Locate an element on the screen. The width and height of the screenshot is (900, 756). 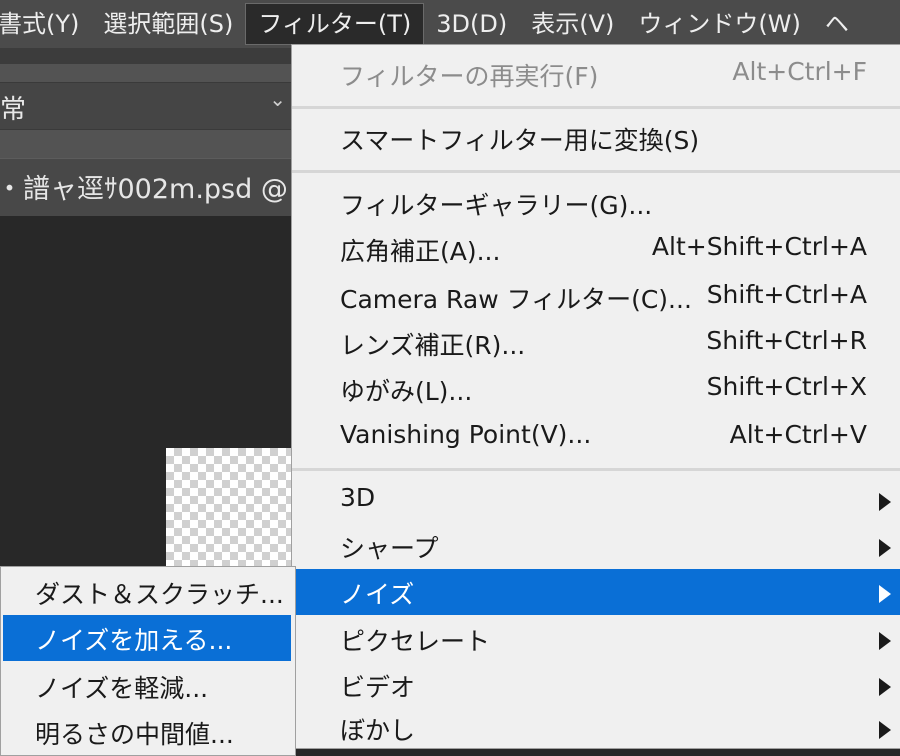
menu-item-lens-correction: レンズ補正(R)... Shift+Ctrl+R is located at coordinates (596, 343).